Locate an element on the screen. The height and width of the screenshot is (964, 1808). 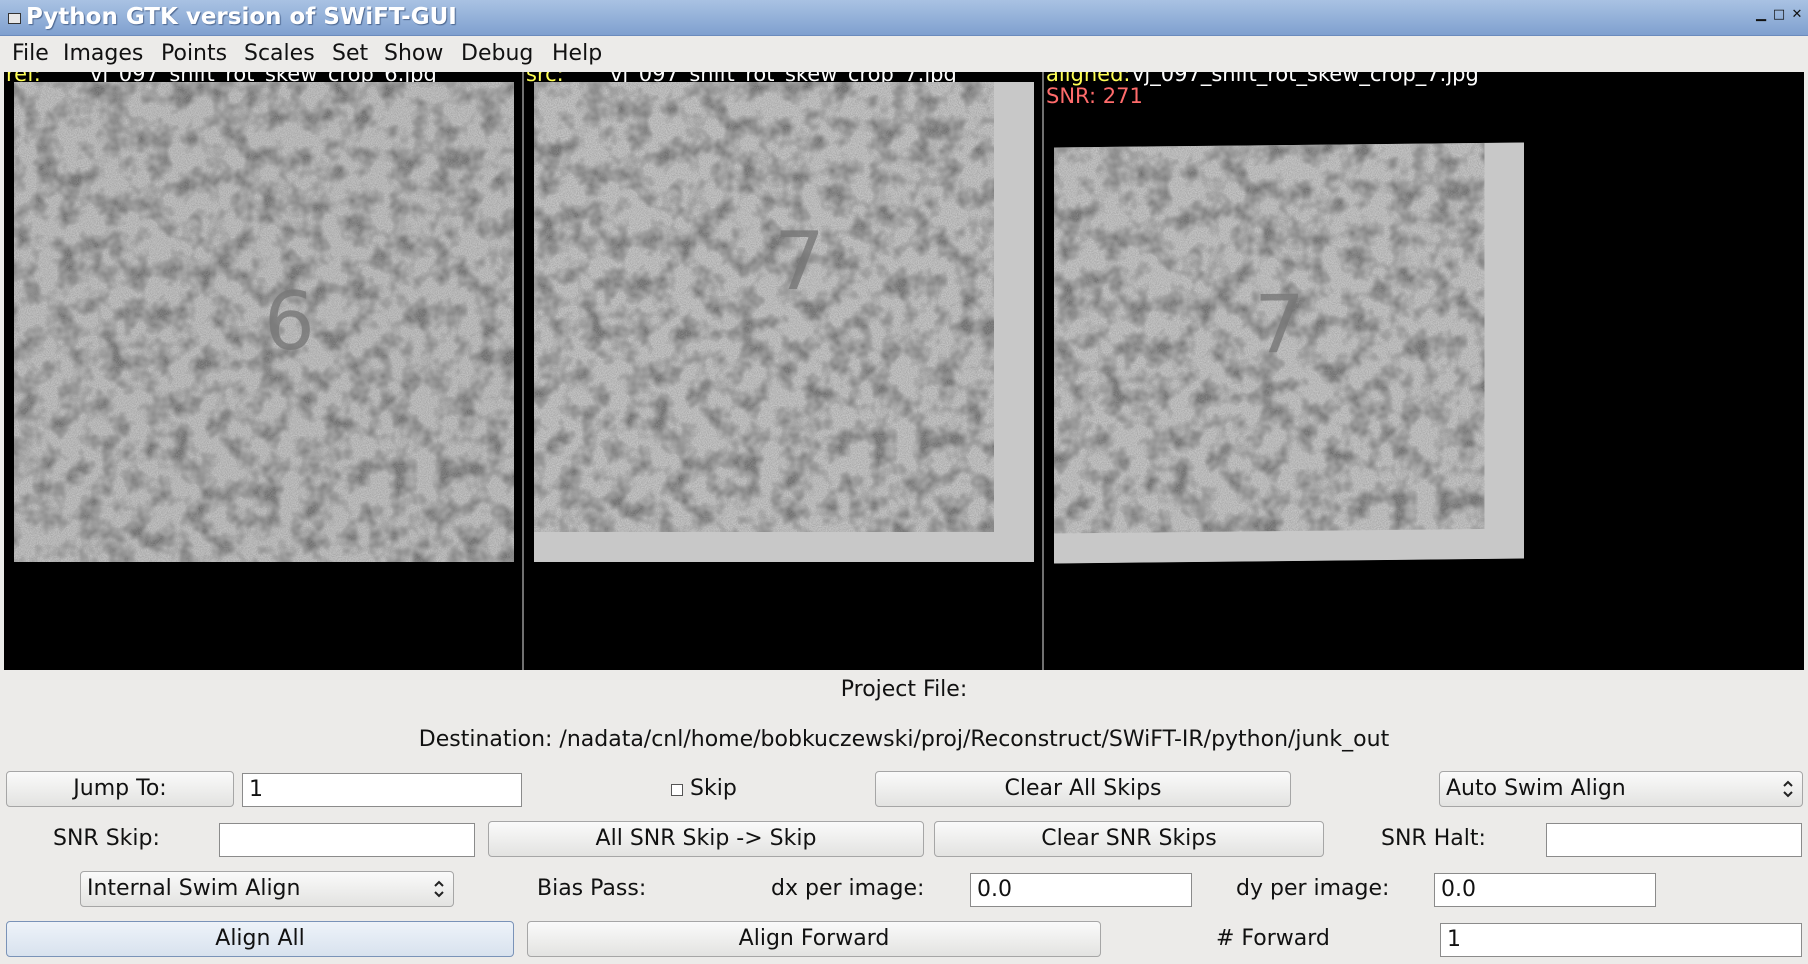
jump-to-button: Jump To: is located at coordinates (120, 789).